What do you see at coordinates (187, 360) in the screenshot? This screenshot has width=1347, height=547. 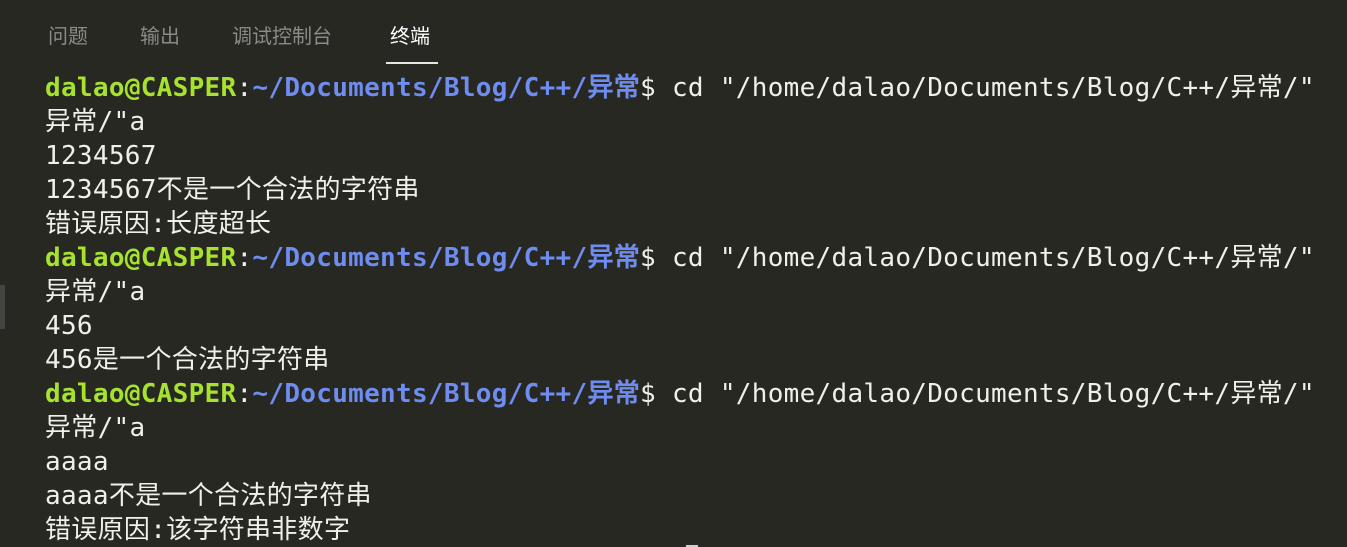 I see `program-output: 456是一个合法的字符串` at bounding box center [187, 360].